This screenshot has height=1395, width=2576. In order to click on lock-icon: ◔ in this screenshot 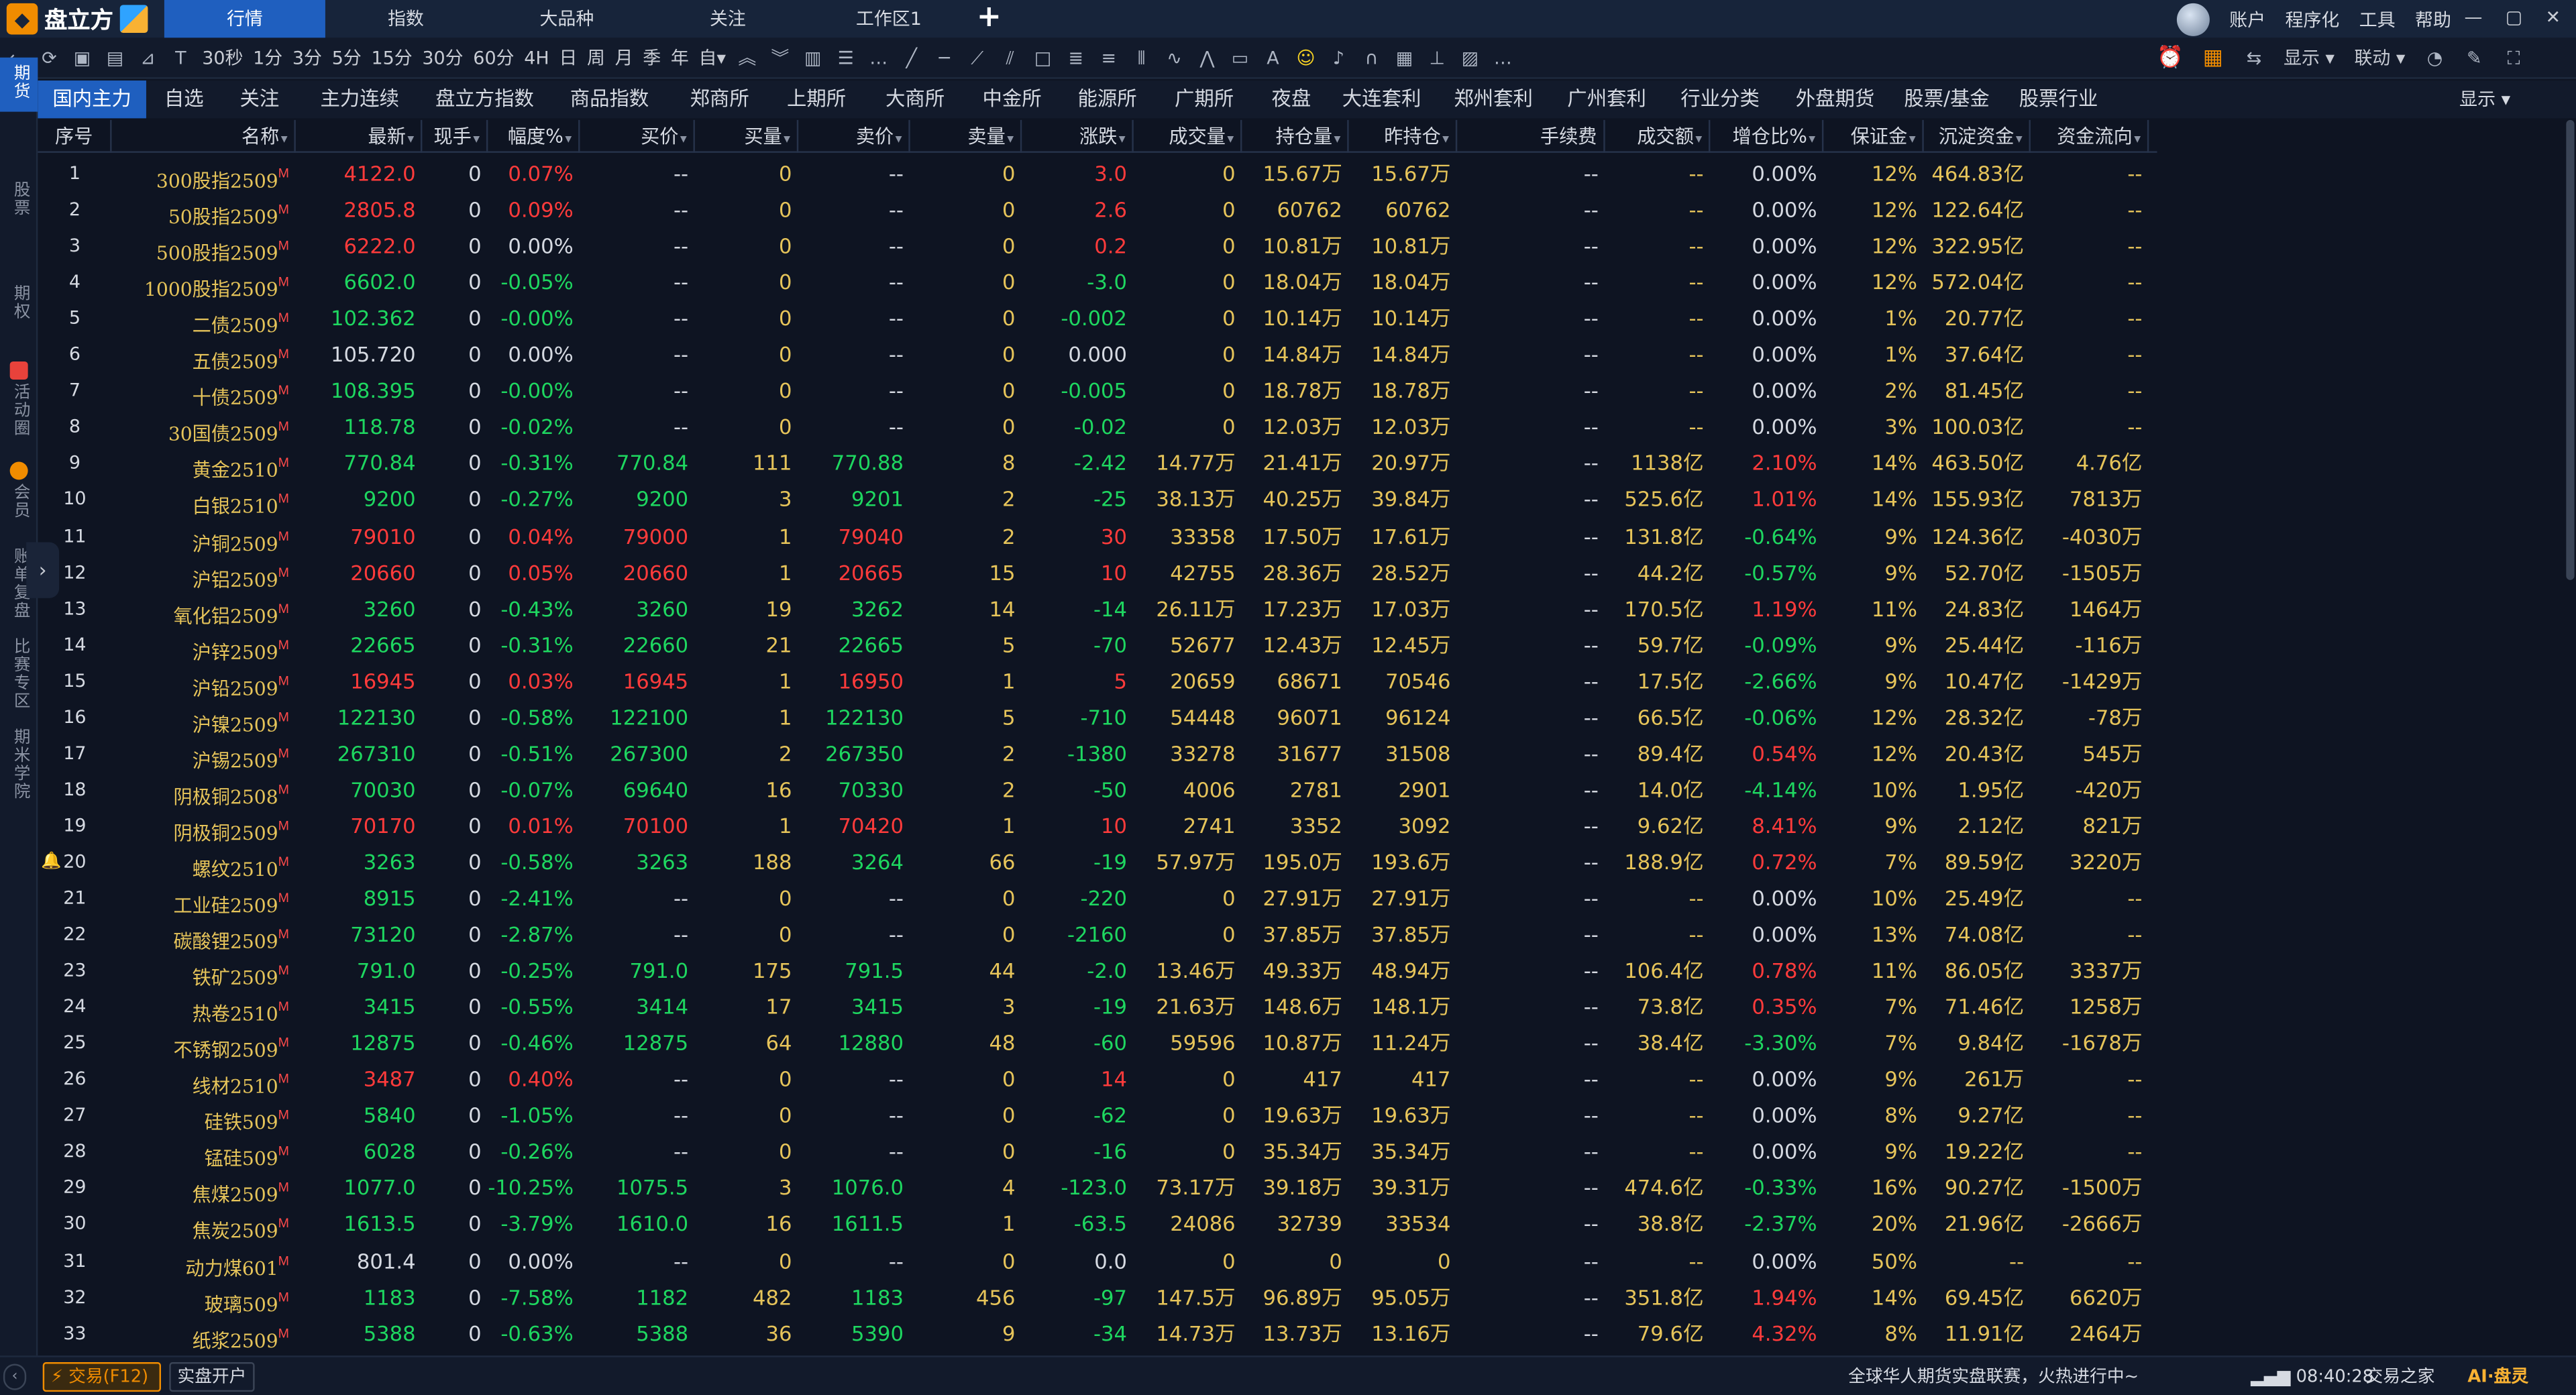, I will do `click(2434, 58)`.